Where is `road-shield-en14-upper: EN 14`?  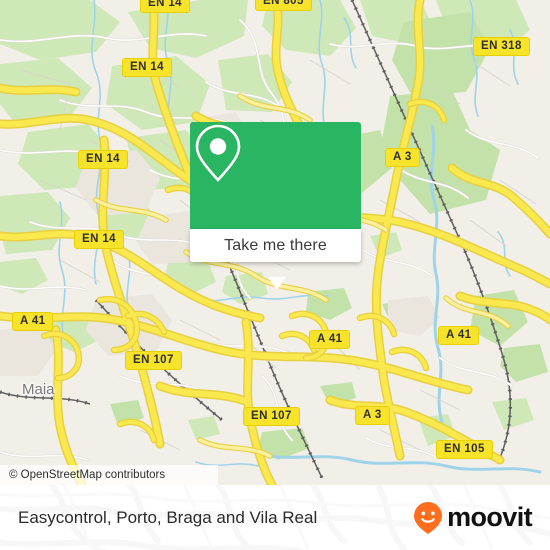 road-shield-en14-upper: EN 14 is located at coordinates (147, 67).